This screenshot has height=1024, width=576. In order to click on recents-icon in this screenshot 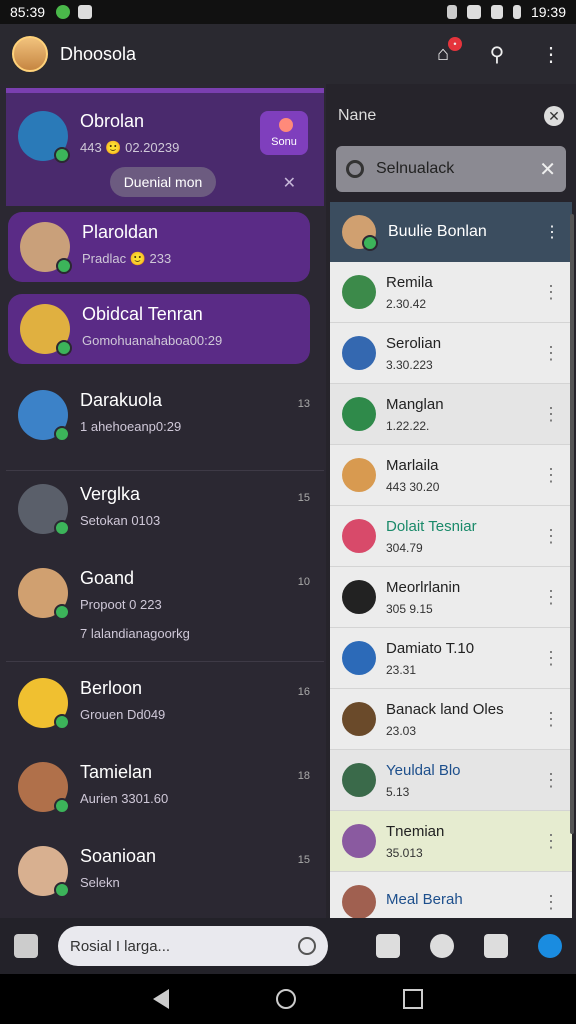, I will do `click(412, 999)`.